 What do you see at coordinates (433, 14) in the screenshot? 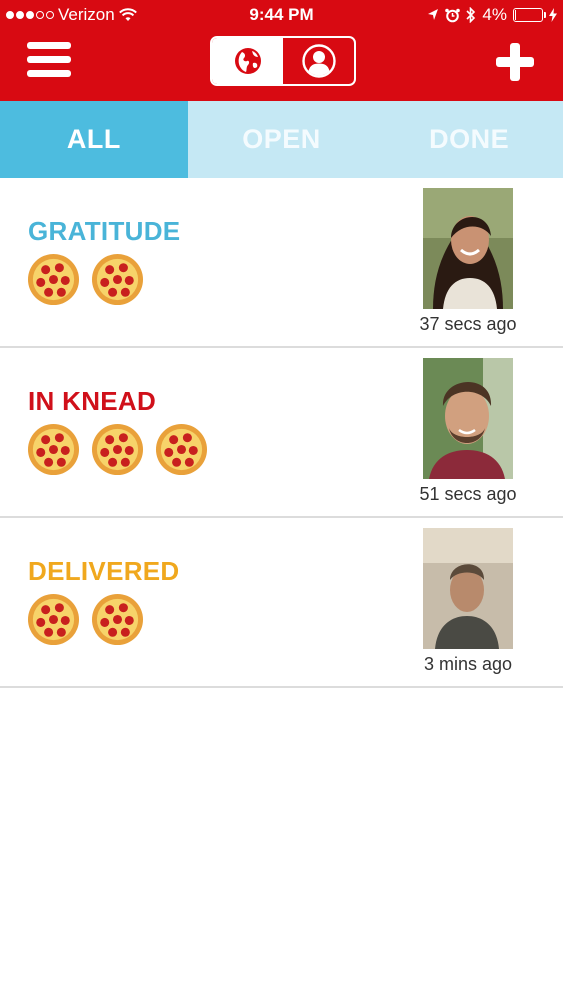
I see `location-arrow-icon` at bounding box center [433, 14].